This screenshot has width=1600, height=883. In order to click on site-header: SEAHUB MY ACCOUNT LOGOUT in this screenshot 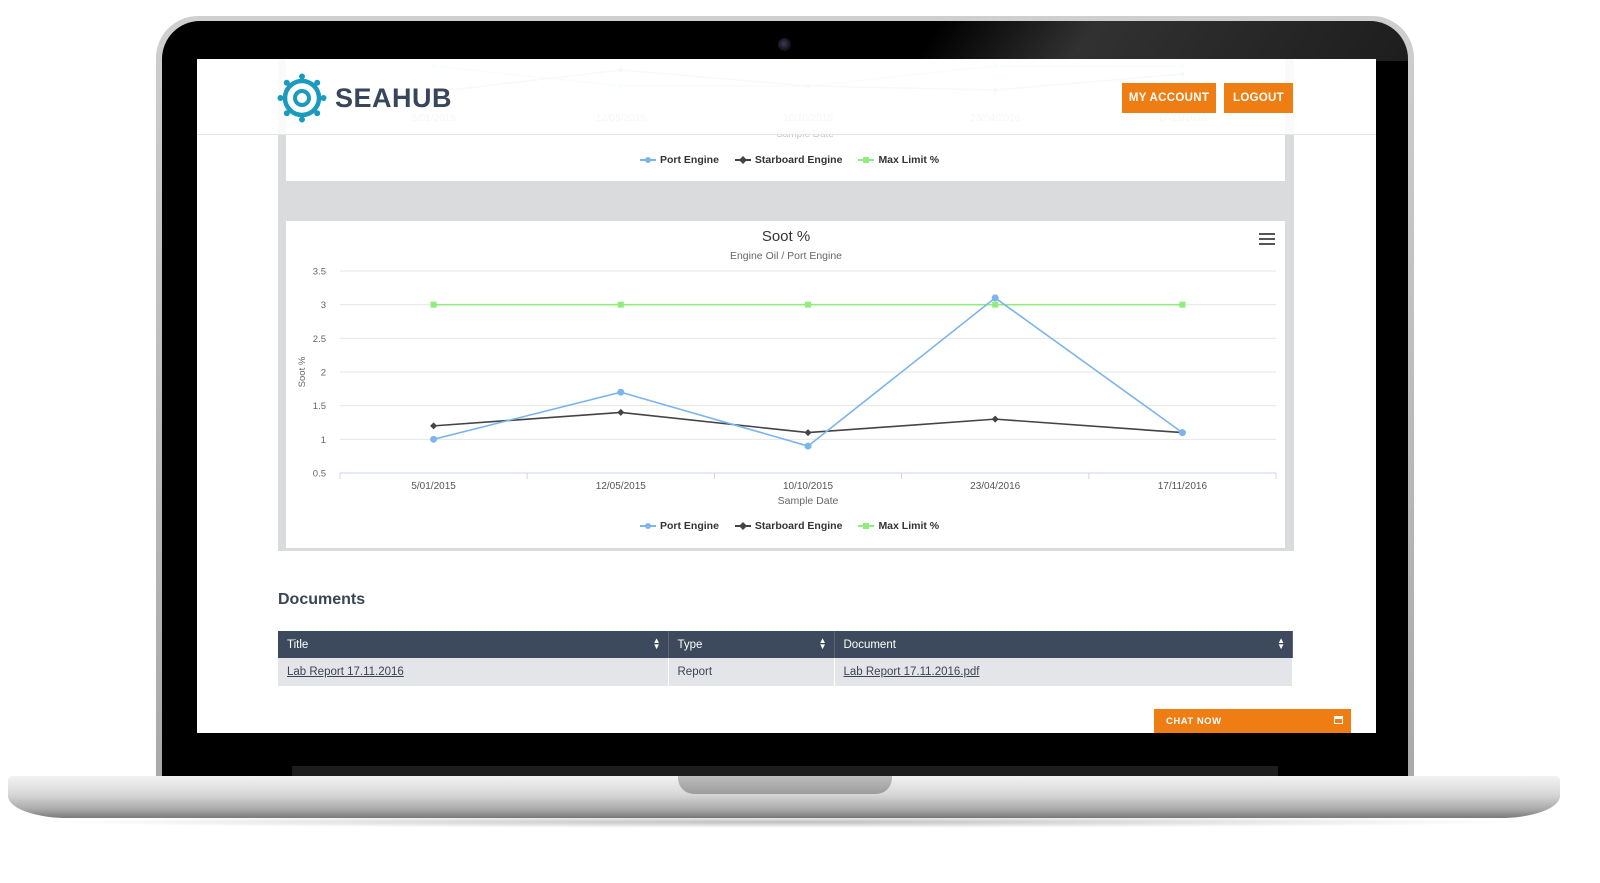, I will do `click(786, 97)`.